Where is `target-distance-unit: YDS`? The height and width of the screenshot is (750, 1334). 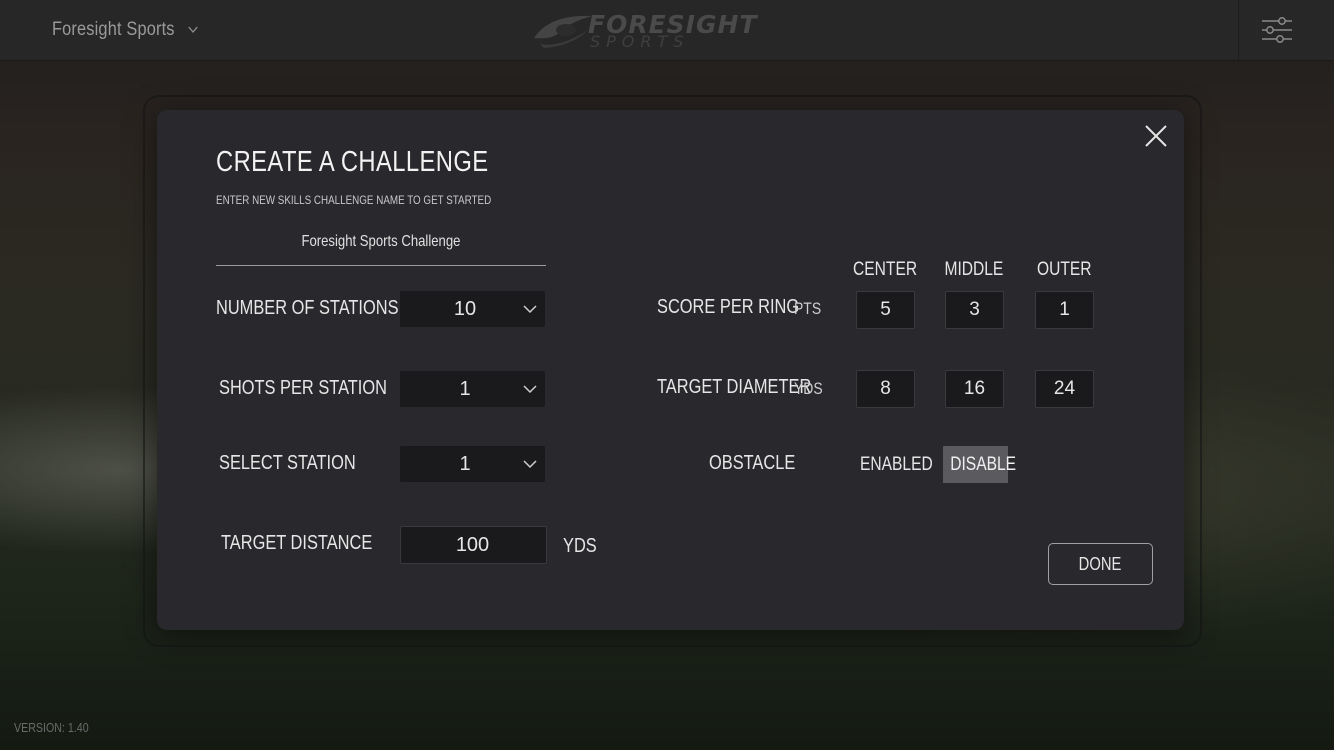
target-distance-unit: YDS is located at coordinates (580, 546).